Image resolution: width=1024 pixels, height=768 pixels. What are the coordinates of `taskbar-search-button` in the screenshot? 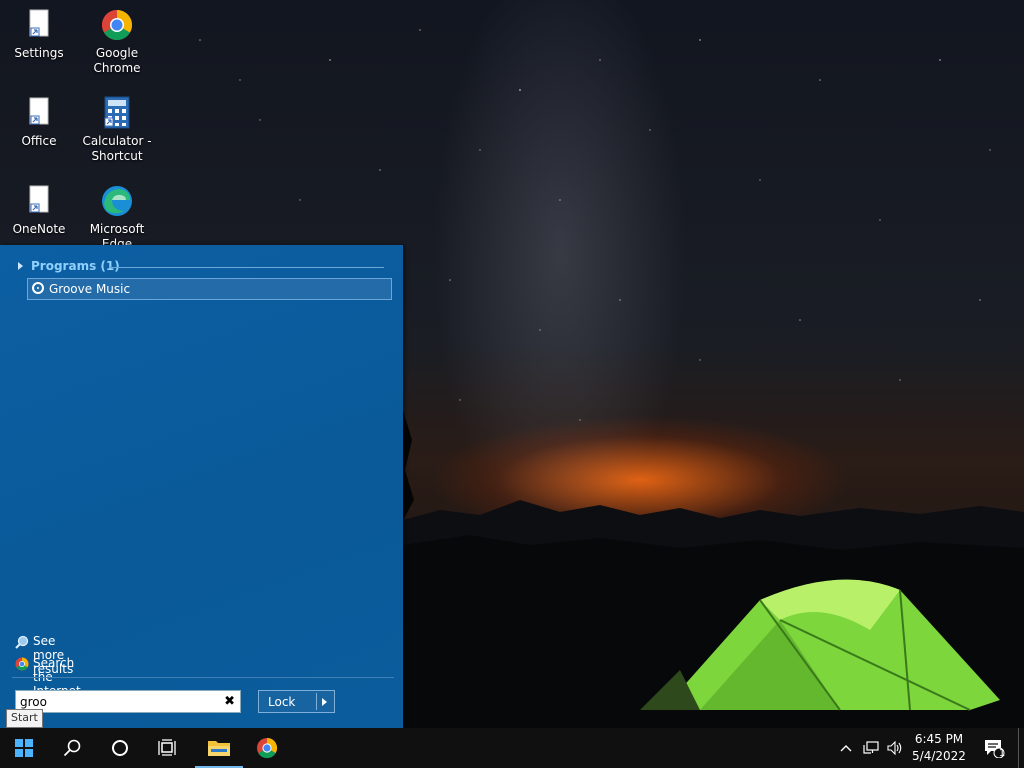 It's located at (72, 748).